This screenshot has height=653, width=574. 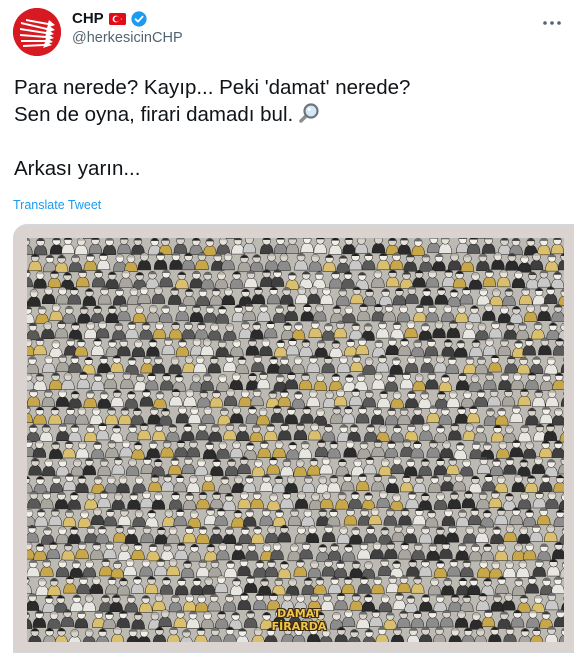 What do you see at coordinates (57, 205) in the screenshot?
I see `translate-tweet-link: Translate Tweet` at bounding box center [57, 205].